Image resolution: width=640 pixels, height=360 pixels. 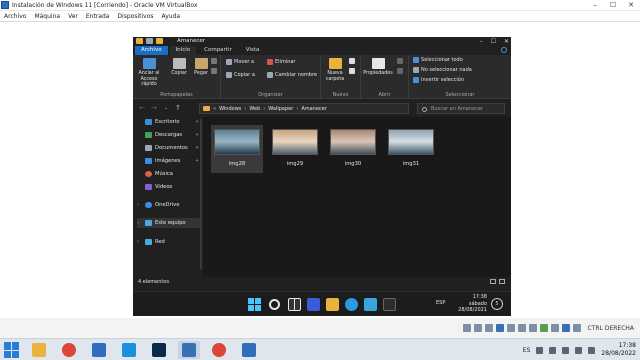 I want to click on host-minimize-button: –, so click(x=595, y=5).